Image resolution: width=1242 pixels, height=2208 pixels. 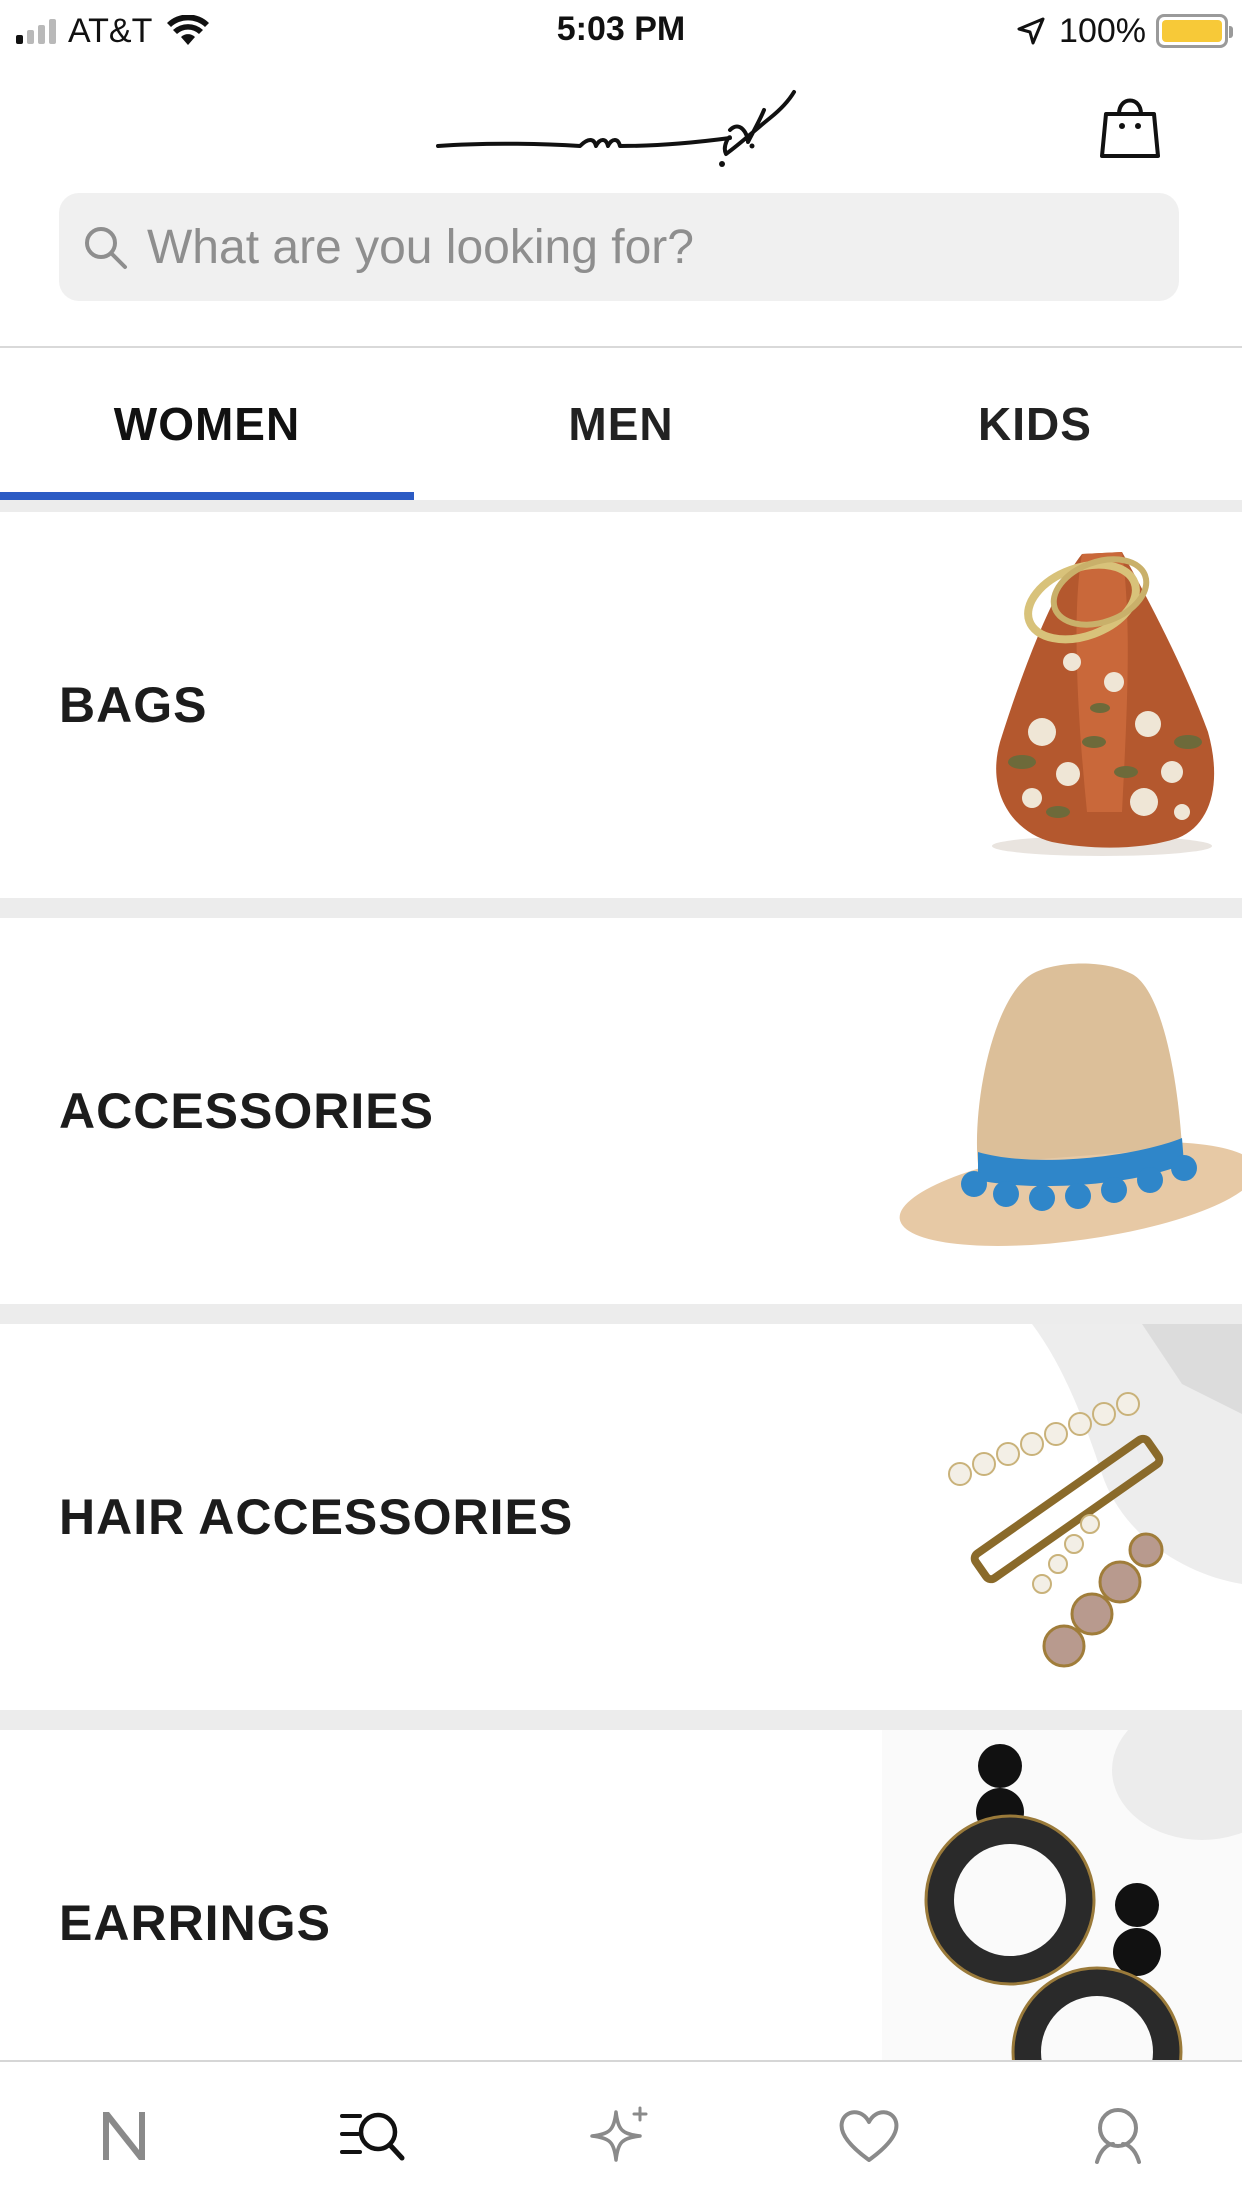 I want to click on tabs-divider, so click(x=621, y=506).